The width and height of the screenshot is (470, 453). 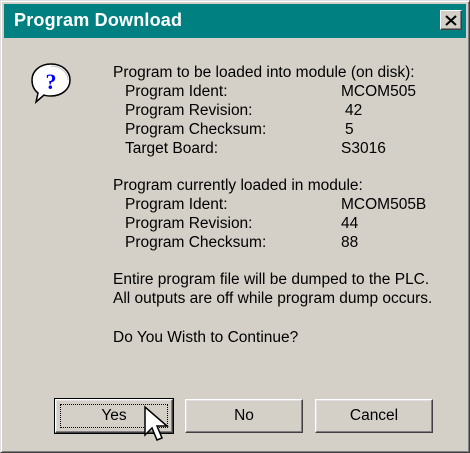 I want to click on window-title: Program Download, so click(x=98, y=20).